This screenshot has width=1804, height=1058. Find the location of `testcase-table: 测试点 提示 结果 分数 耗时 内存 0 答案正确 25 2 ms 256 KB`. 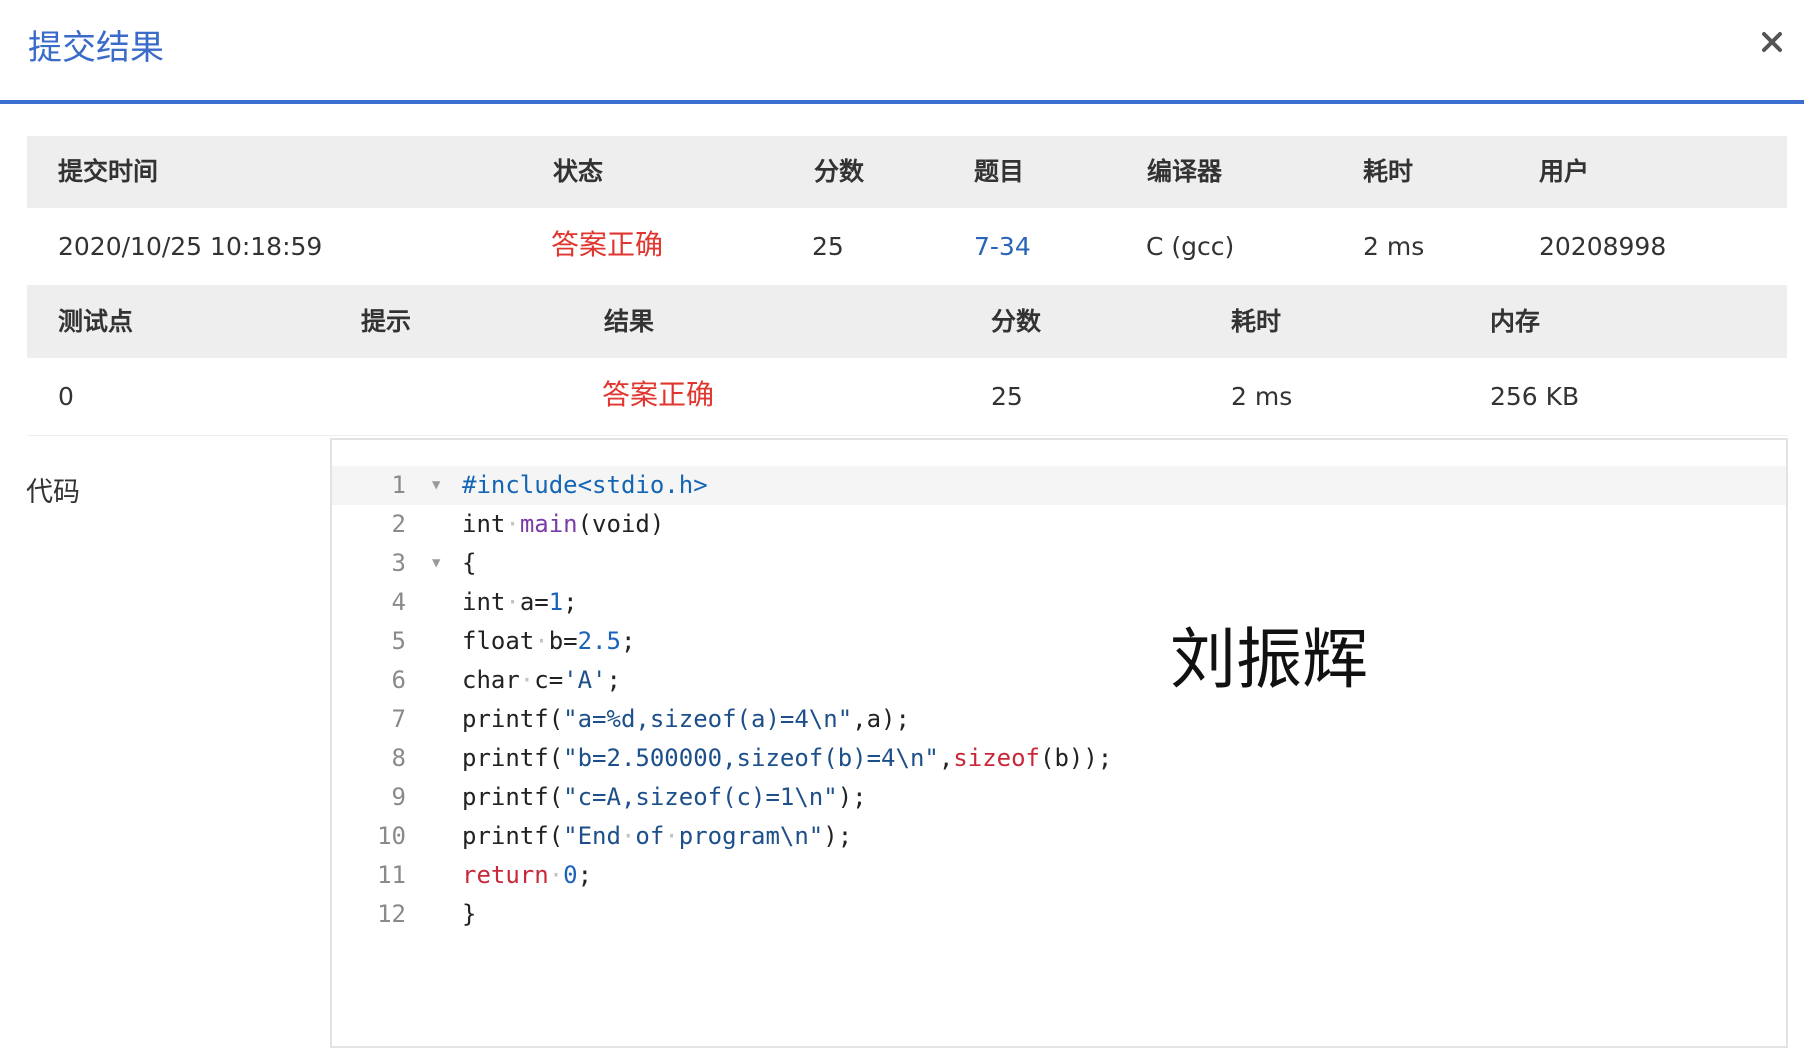

testcase-table: 测试点 提示 结果 分数 耗时 内存 0 答案正确 25 2 ms 256 KB is located at coordinates (907, 361).